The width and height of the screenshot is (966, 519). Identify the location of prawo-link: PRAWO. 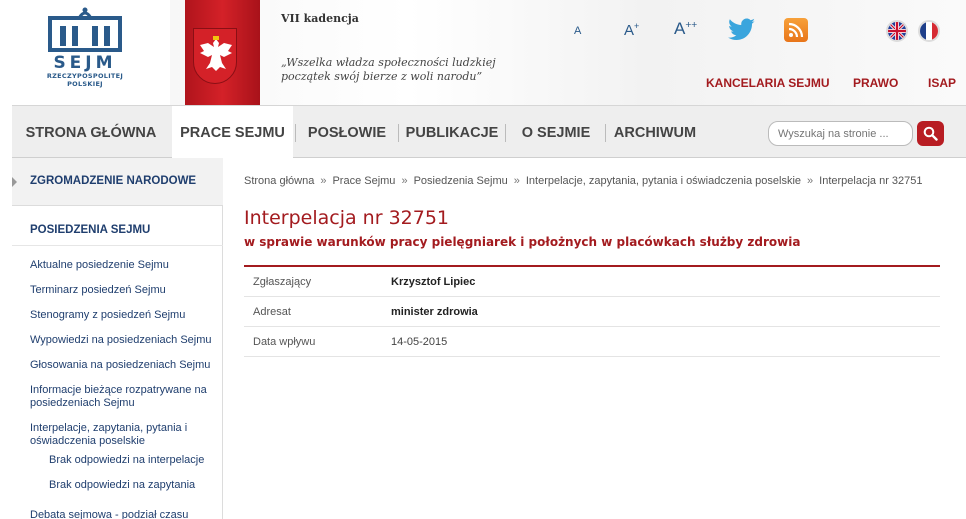
(875, 83).